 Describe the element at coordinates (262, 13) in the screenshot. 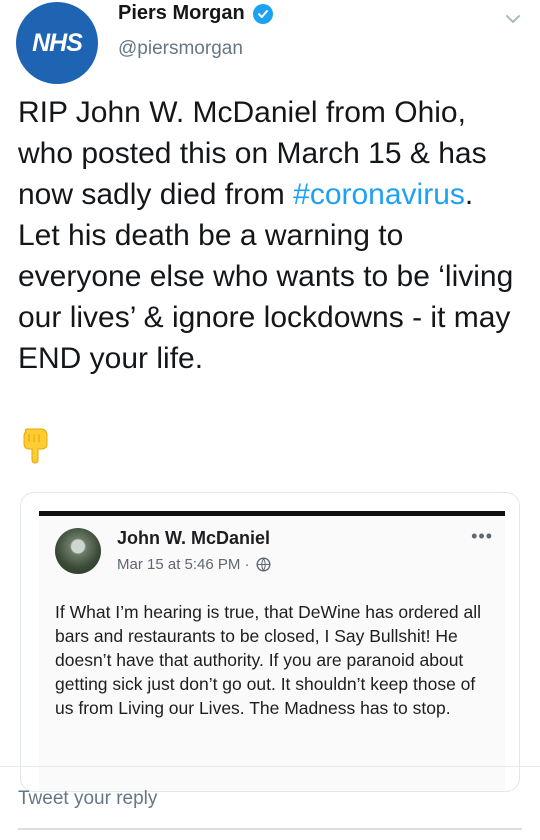

I see `verified-badge-icon` at that location.